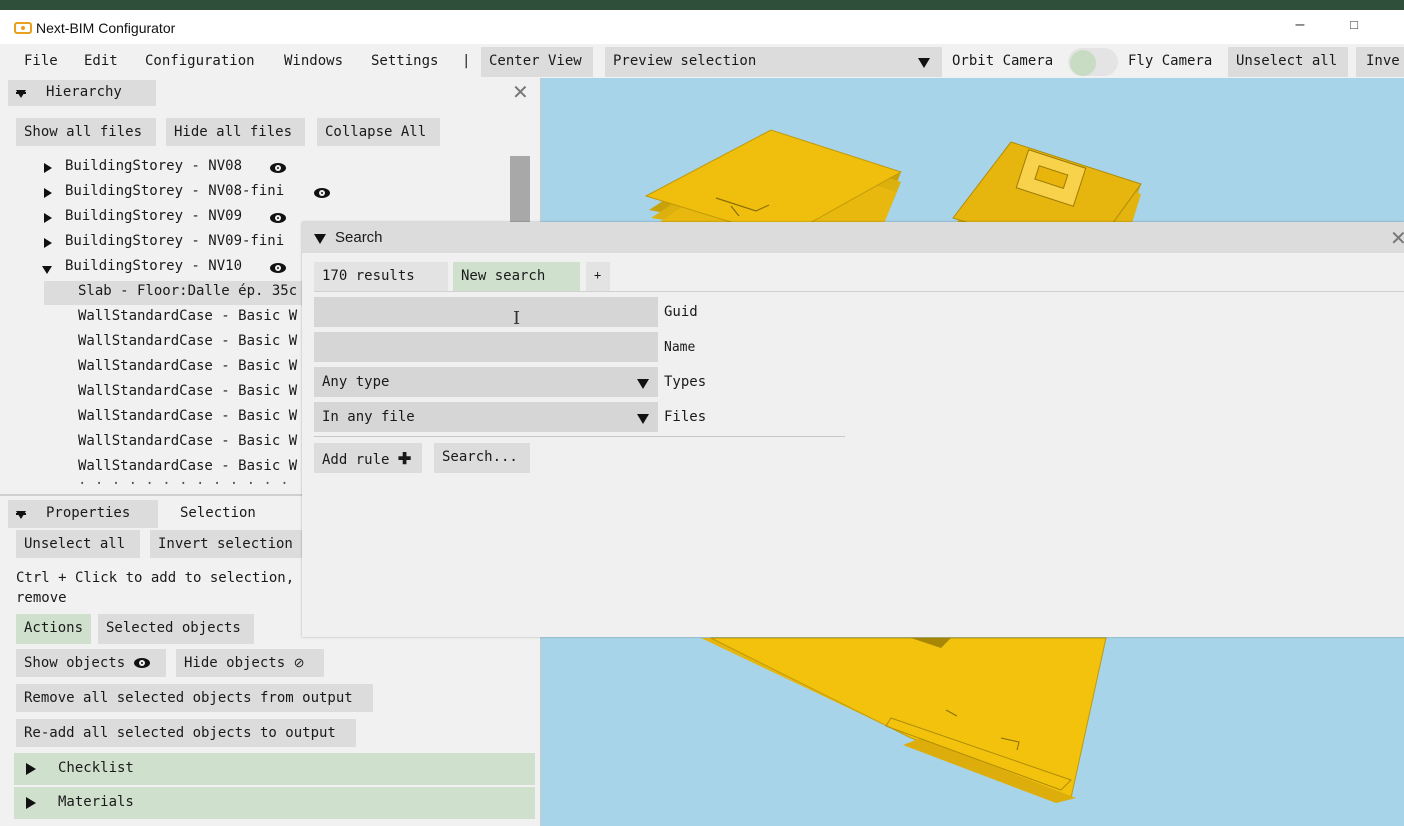 This screenshot has width=1404, height=826. I want to click on name-label: Name, so click(680, 347).